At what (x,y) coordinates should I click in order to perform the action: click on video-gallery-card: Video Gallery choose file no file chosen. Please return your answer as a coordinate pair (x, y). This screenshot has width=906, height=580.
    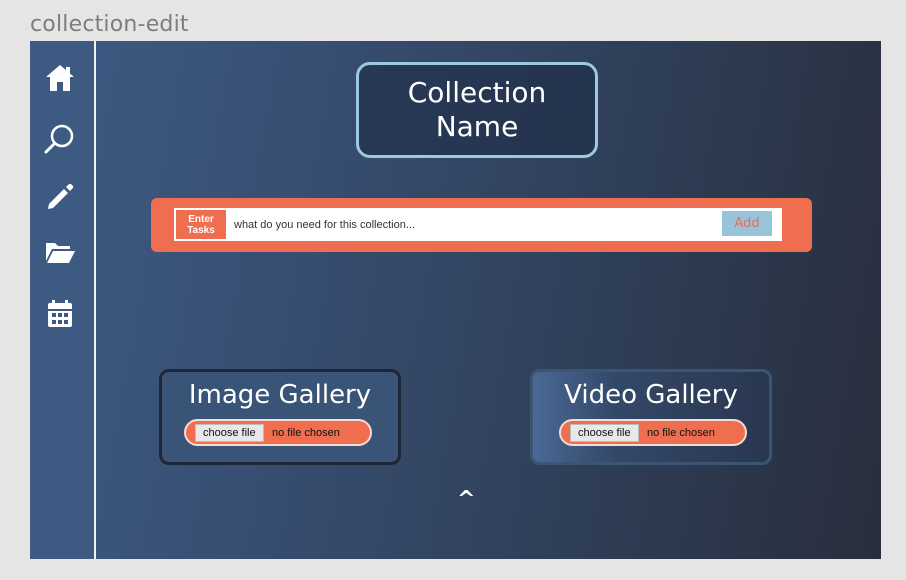
    Looking at the image, I should click on (651, 417).